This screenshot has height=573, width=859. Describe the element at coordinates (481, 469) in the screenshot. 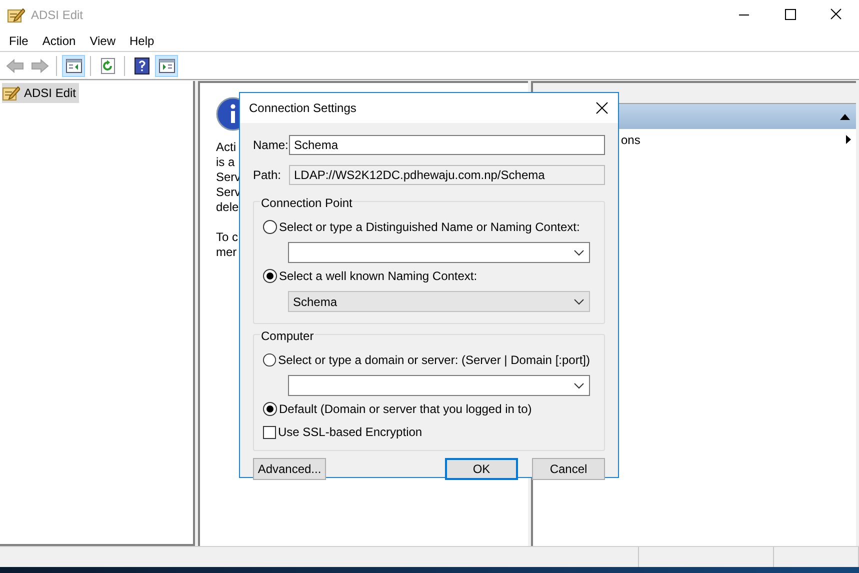

I see `dialog-button: OK` at that location.